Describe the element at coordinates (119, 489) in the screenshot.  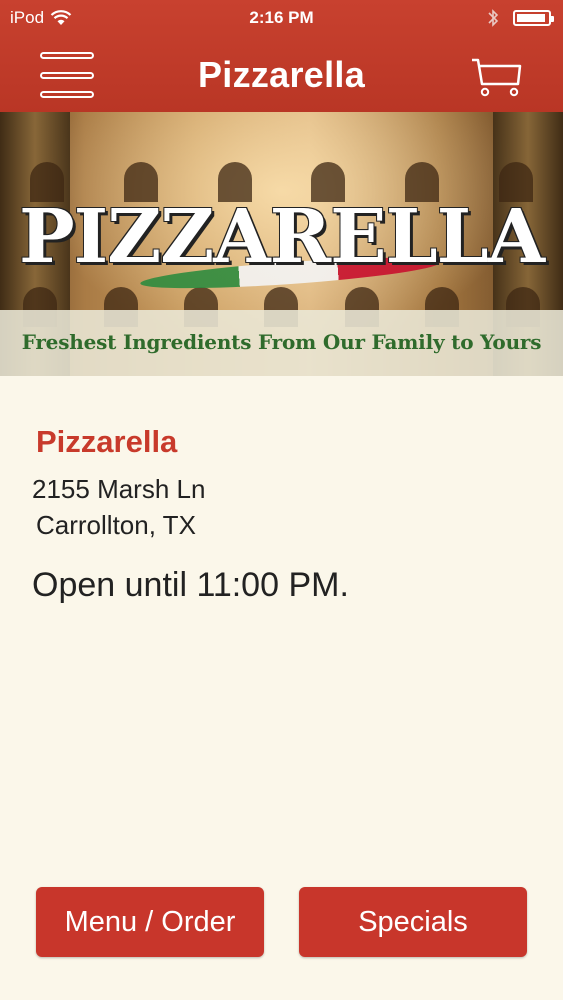
I see `address-line-1: 2155 Marsh Ln` at that location.